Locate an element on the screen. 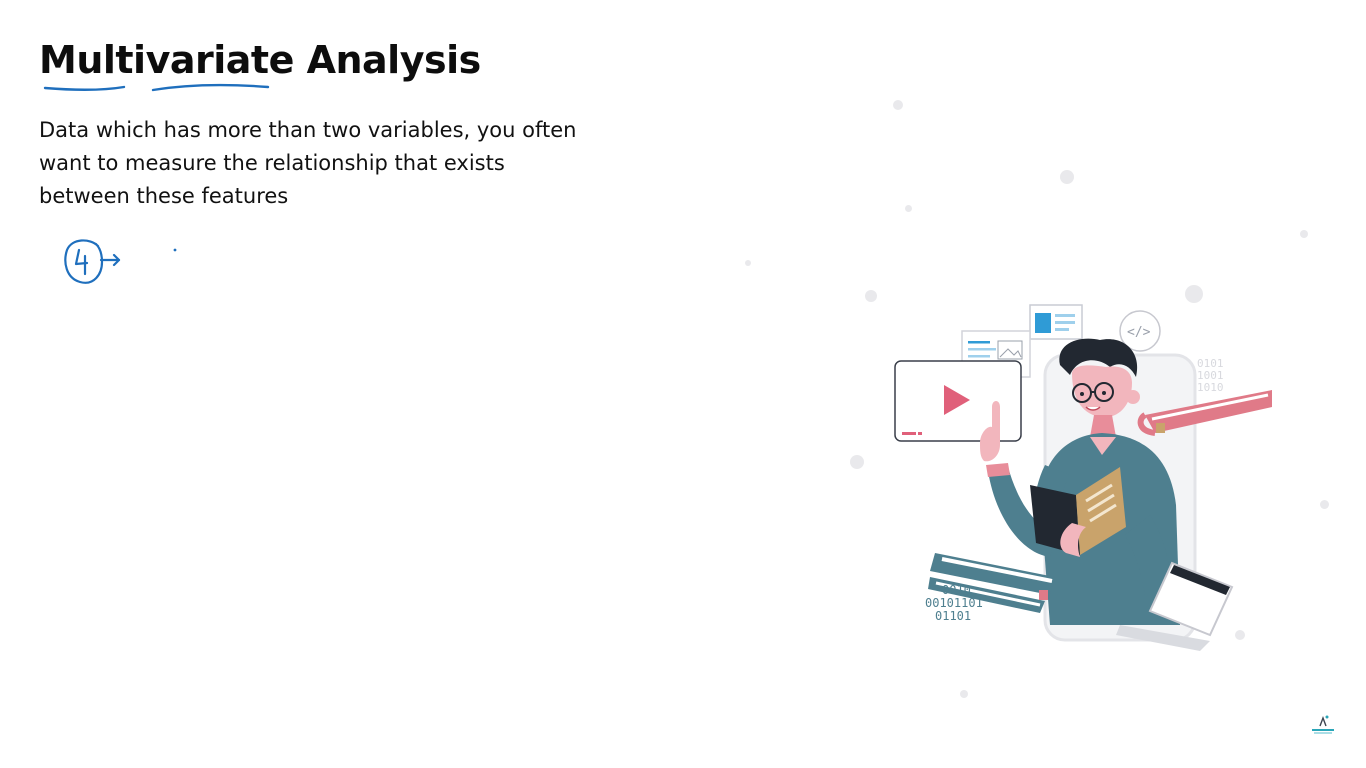 The width and height of the screenshot is (1366, 768). svg-text: 1010 is located at coordinates (1210, 387).